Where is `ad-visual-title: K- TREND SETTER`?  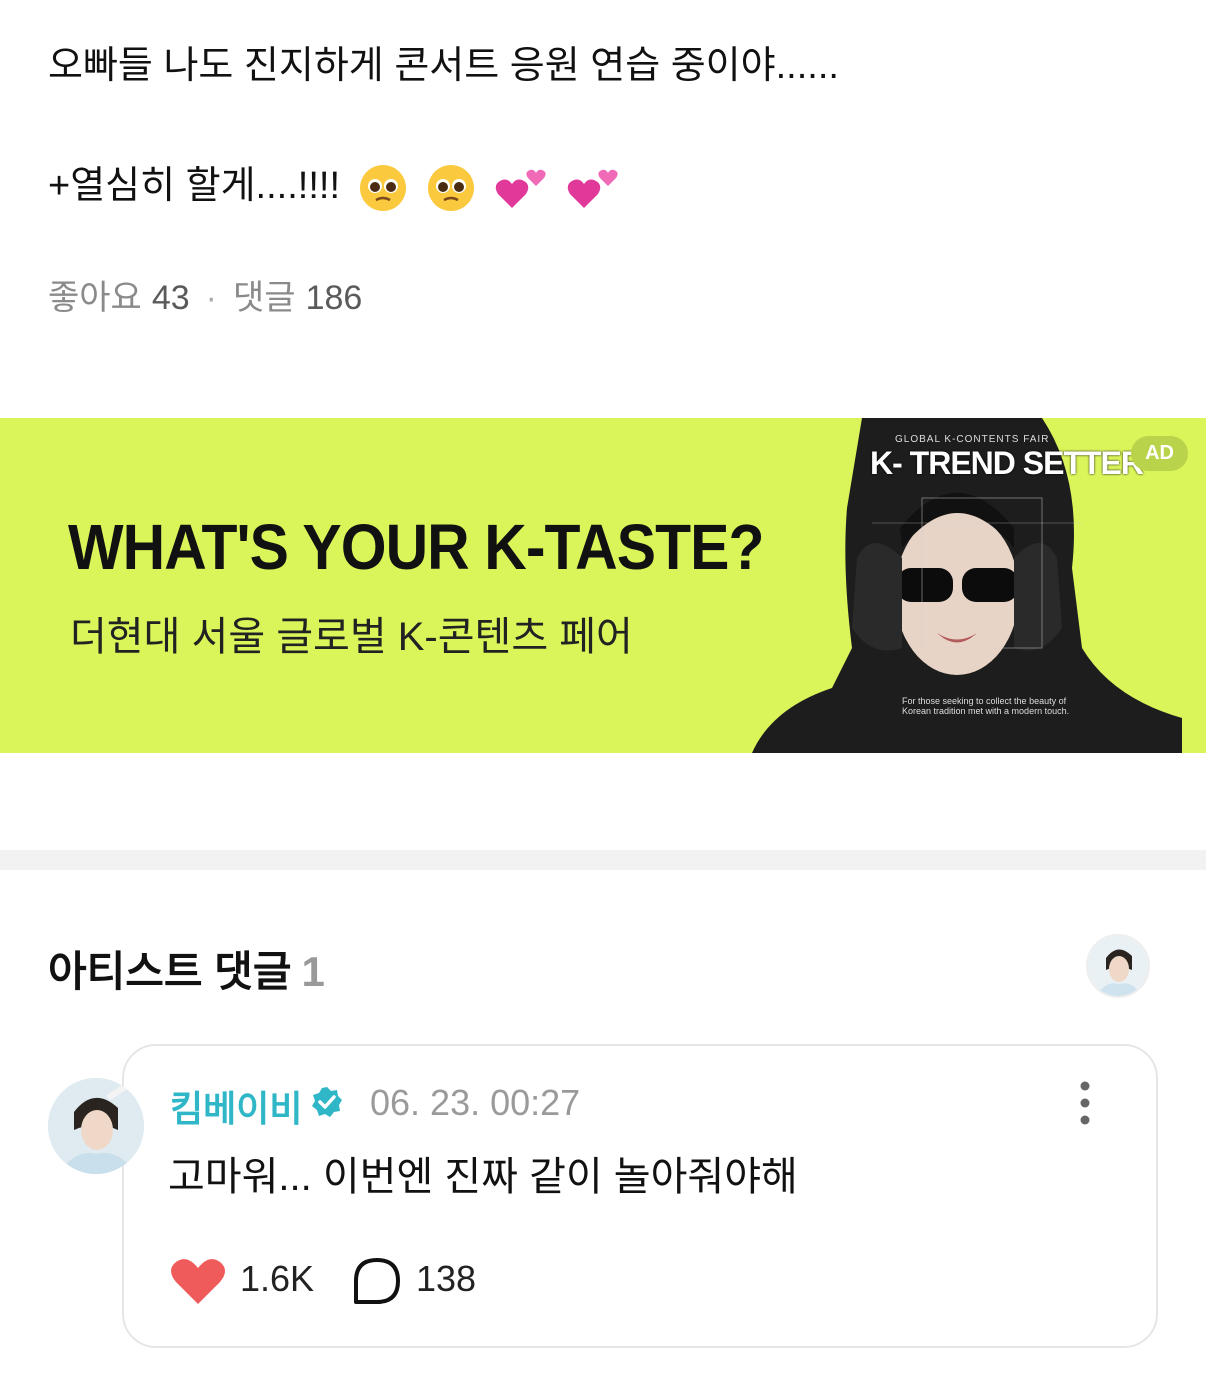 ad-visual-title: K- TREND SETTER is located at coordinates (1007, 463).